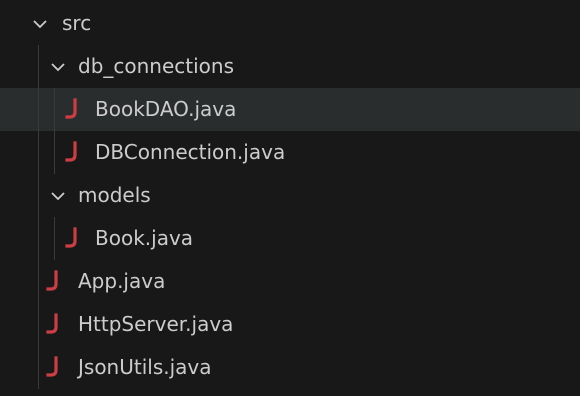 The width and height of the screenshot is (586, 396). I want to click on file-label-book: Book.java, so click(144, 238).